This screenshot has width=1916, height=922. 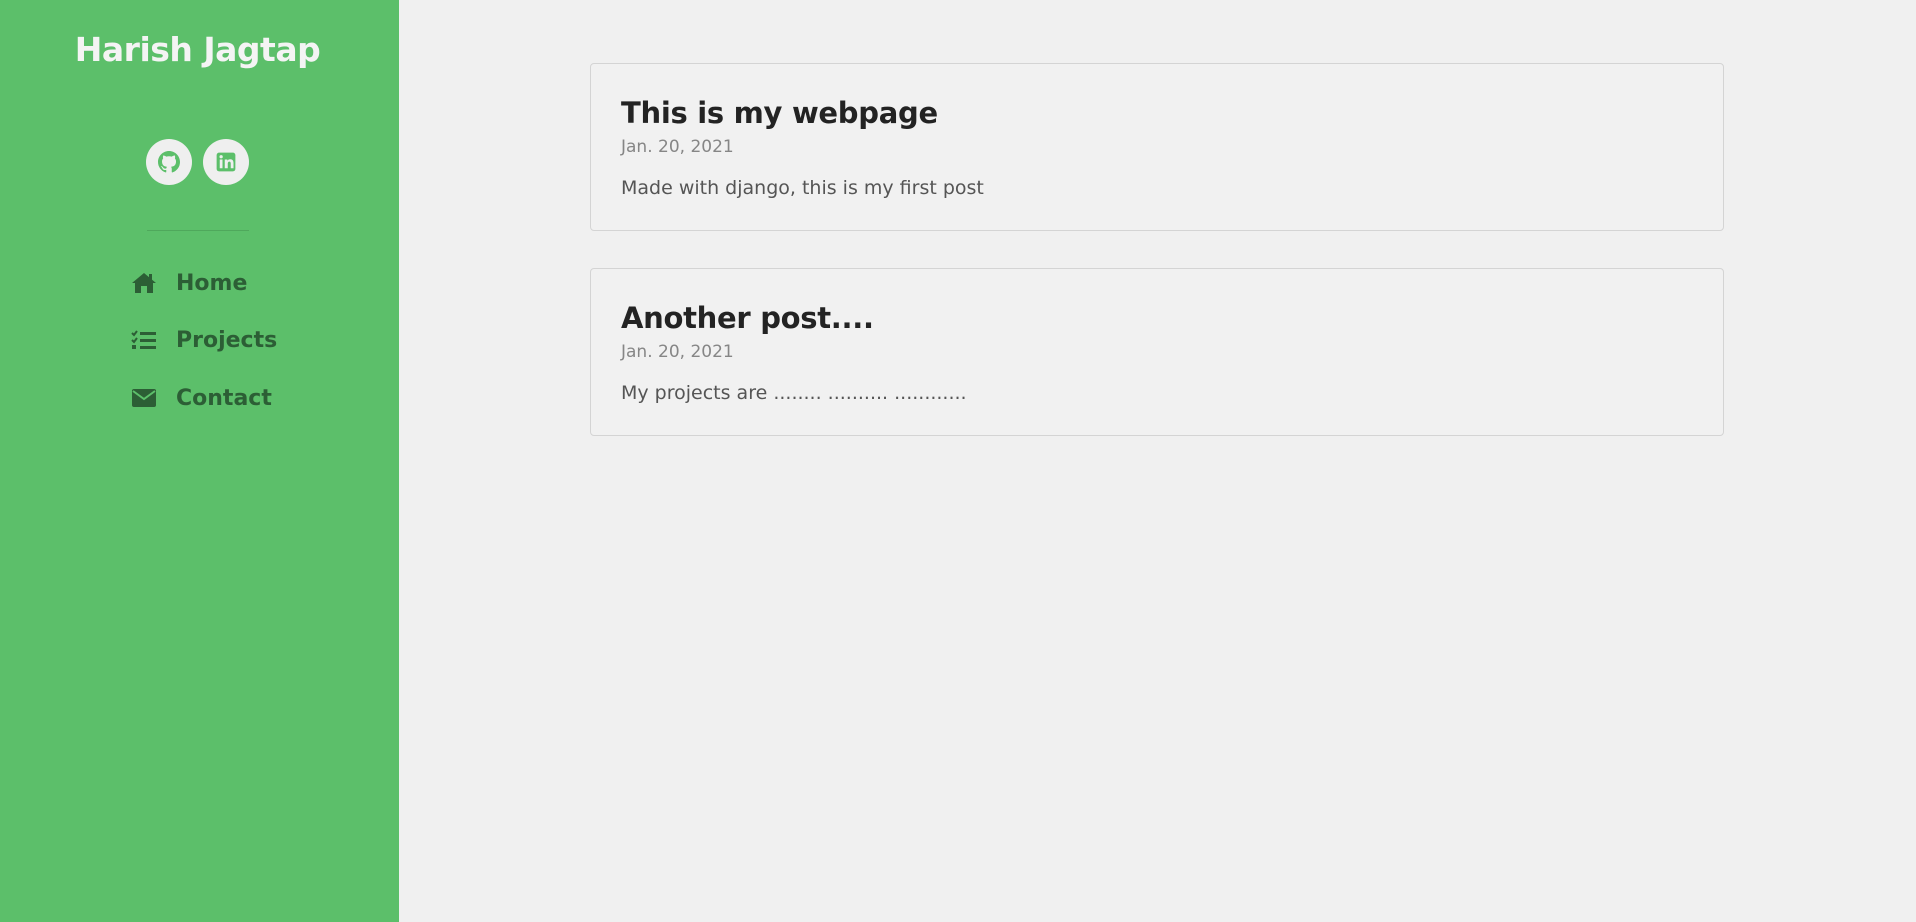 I want to click on home-icon, so click(x=145, y=283).